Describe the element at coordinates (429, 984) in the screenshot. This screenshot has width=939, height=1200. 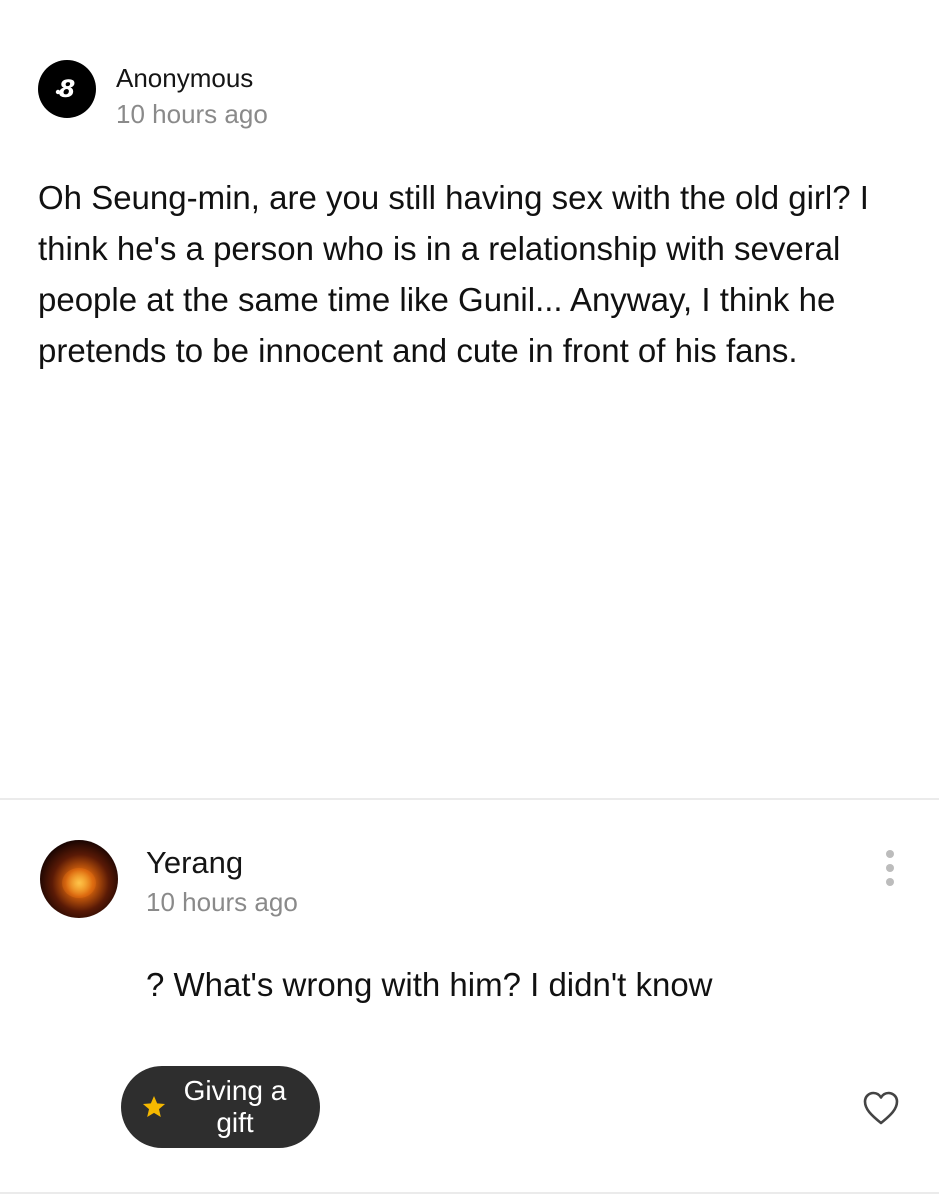
I see `comment-body: ? What's wrong with him? I didn't know` at that location.